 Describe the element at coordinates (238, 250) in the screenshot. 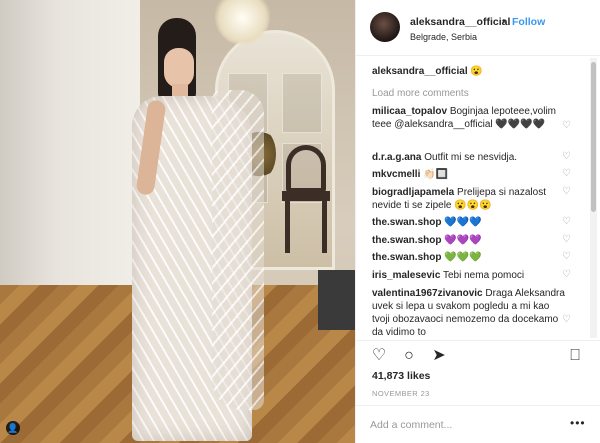

I see `person-cape` at that location.